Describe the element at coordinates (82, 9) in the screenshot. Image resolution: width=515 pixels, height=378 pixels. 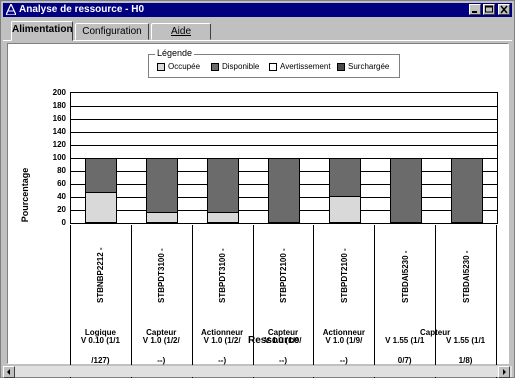
I see `window-title: Analyse de ressource - H0` at that location.